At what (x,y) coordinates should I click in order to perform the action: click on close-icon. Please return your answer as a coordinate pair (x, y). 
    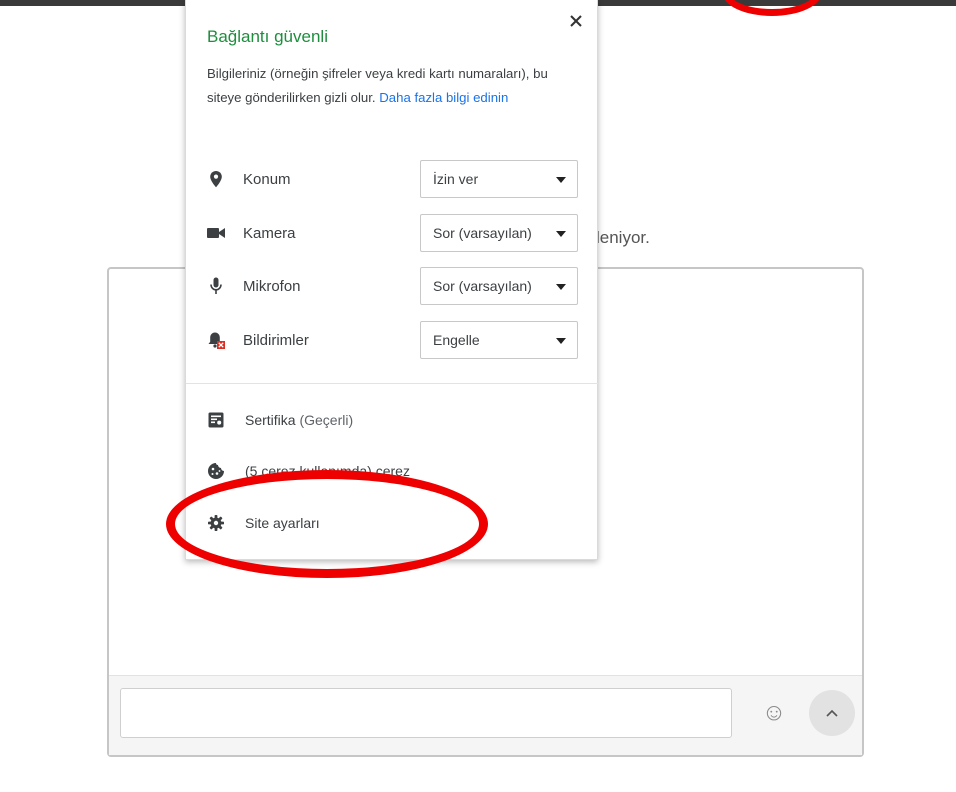
    Looking at the image, I should click on (576, 21).